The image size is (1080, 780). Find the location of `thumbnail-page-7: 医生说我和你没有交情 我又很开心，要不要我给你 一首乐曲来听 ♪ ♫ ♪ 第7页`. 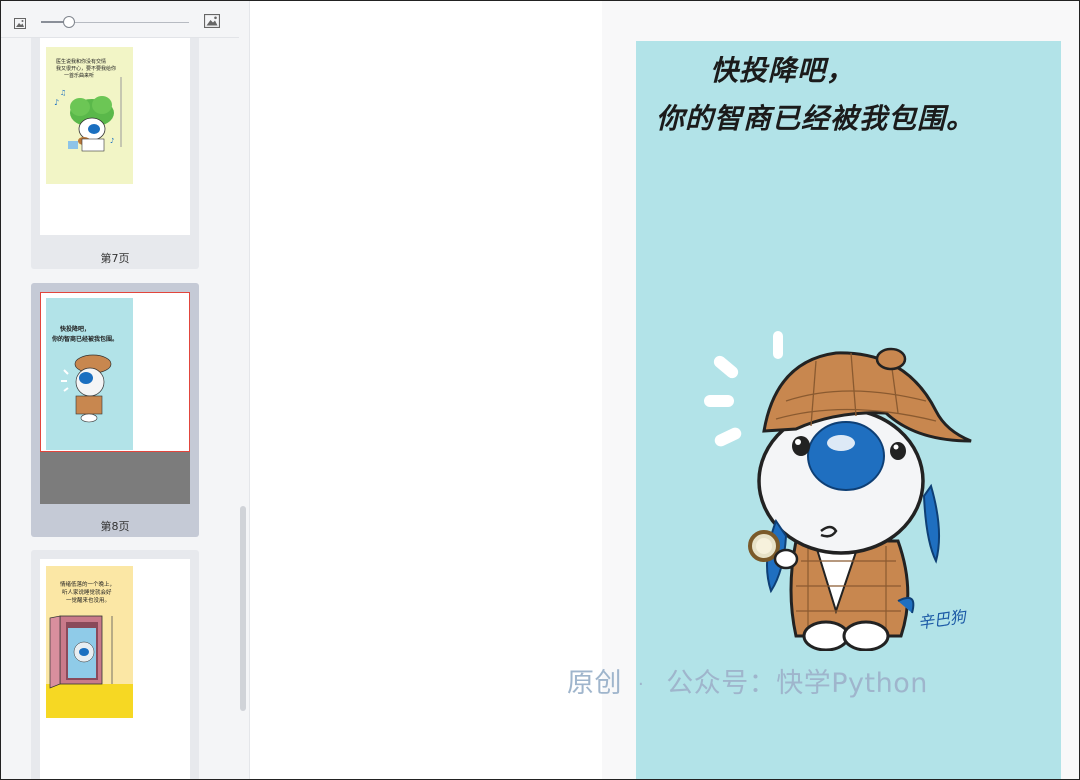

thumbnail-page-7: 医生说我和你没有交情 我又很开心，要不要我给你 一首乐曲来听 ♪ ♫ ♪ 第7页 is located at coordinates (115, 145).